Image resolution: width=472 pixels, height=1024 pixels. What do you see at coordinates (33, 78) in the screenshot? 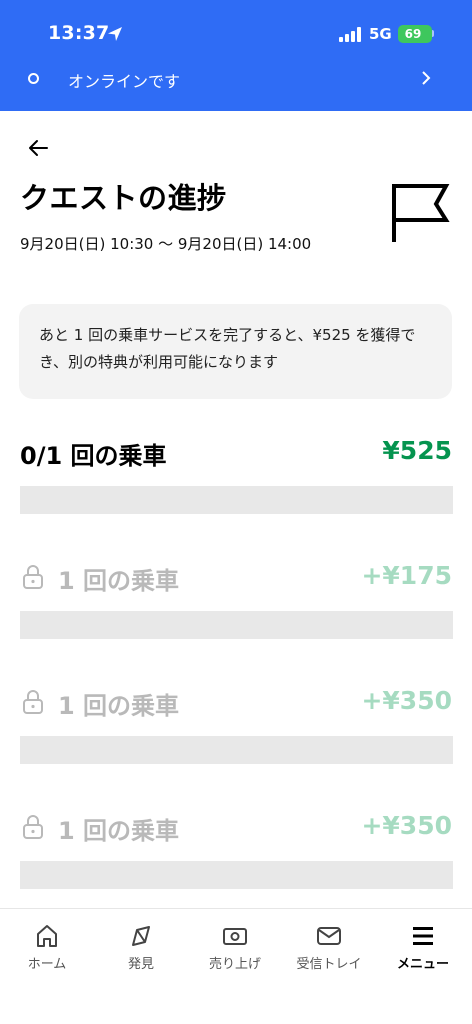
I see `online-dot-icon` at bounding box center [33, 78].